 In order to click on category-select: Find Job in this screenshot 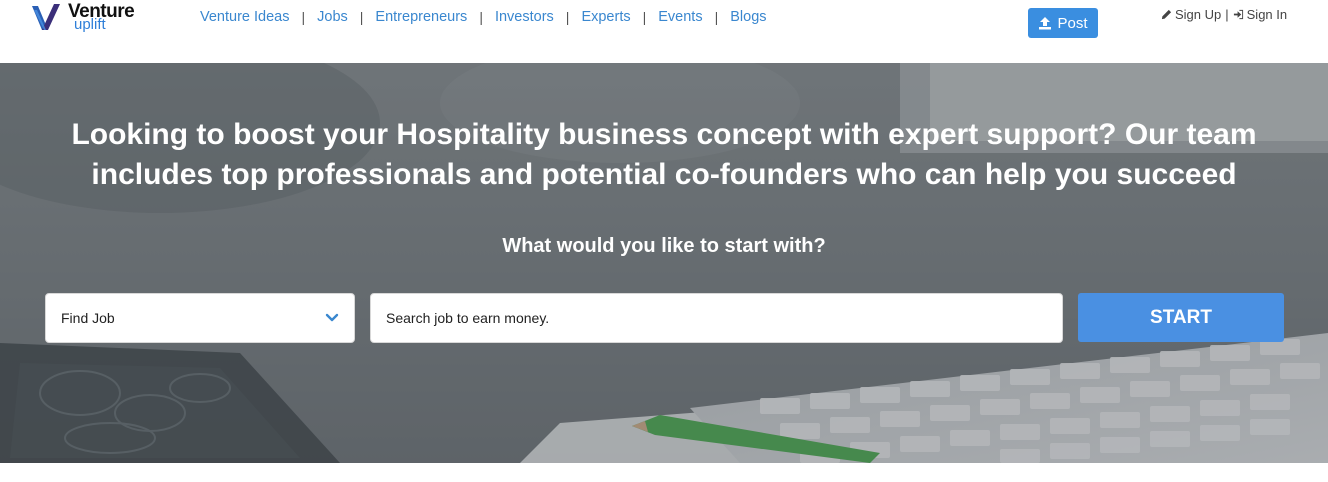, I will do `click(200, 318)`.